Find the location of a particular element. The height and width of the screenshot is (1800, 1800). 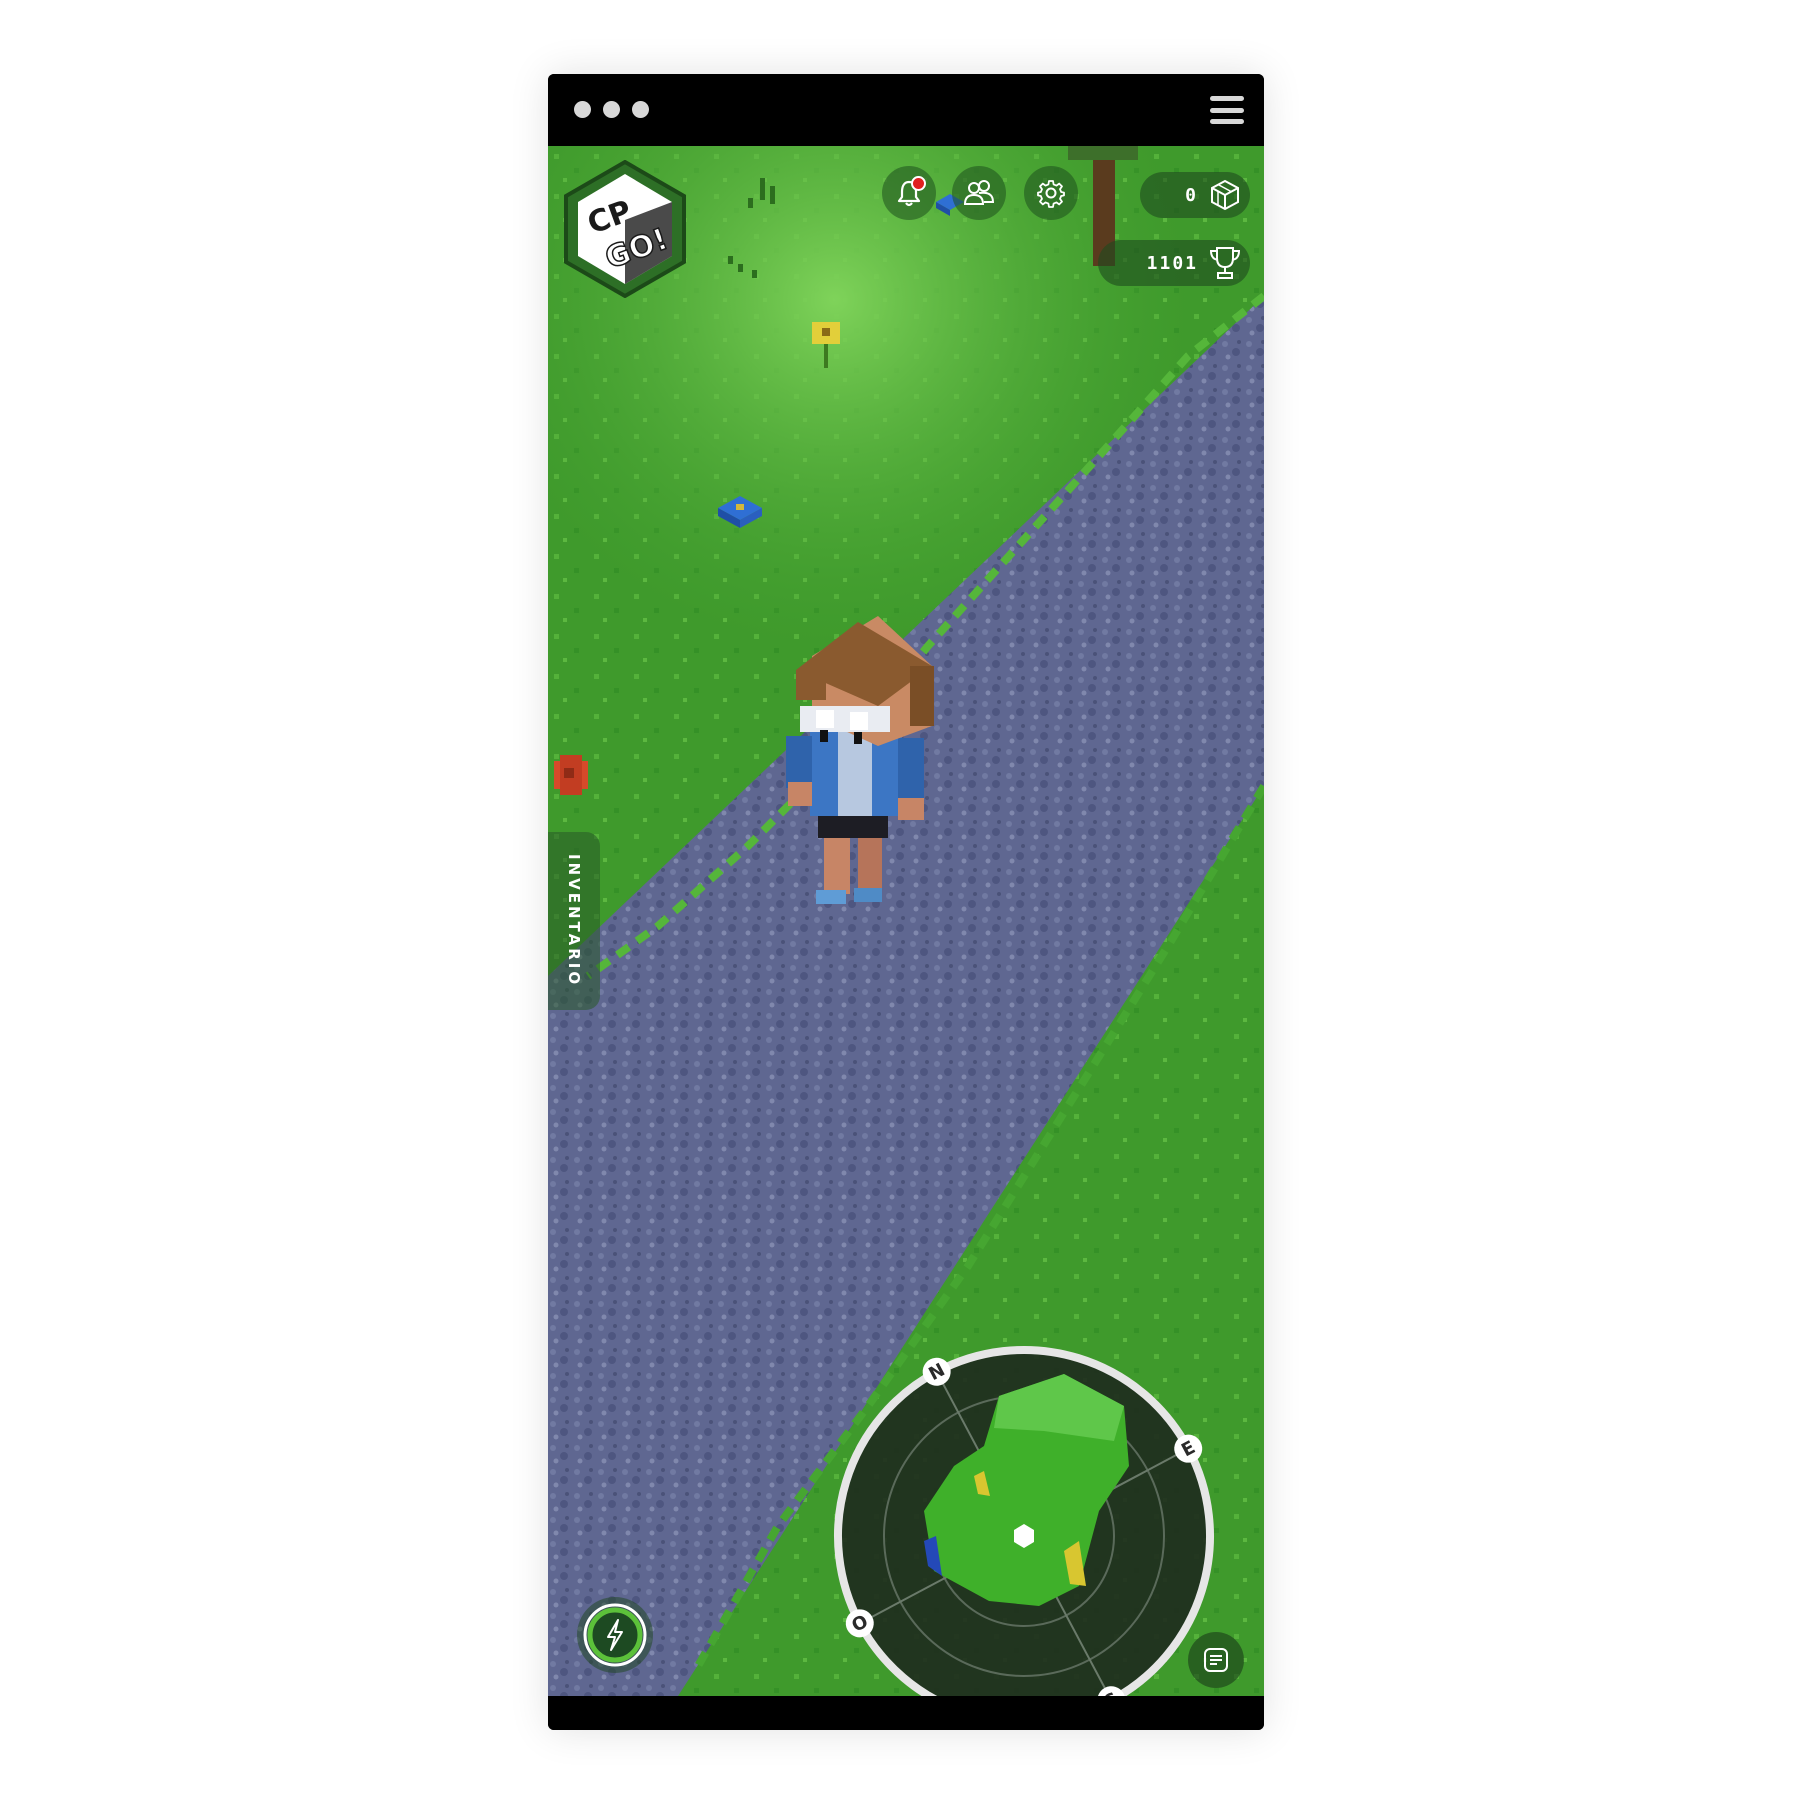

notification-dot is located at coordinates (918, 183).